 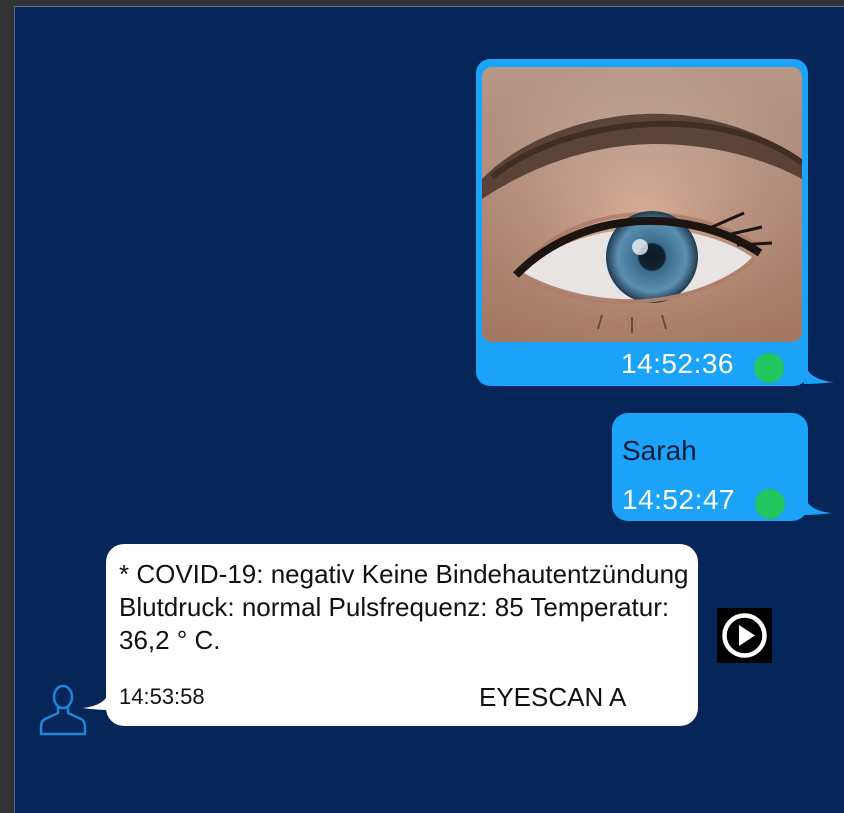 I want to click on user-avatar-icon, so click(x=63, y=710).